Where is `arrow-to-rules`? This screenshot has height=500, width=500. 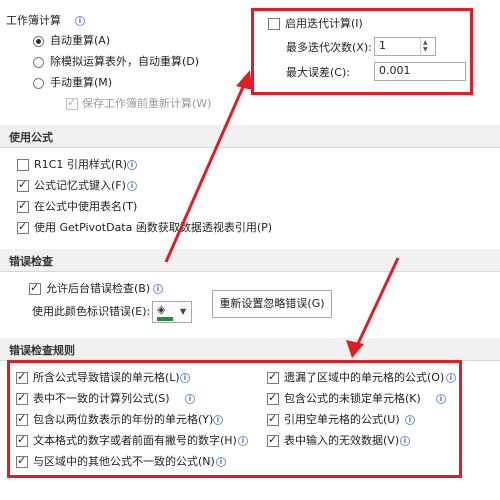 arrow-to-rules is located at coordinates (377, 303).